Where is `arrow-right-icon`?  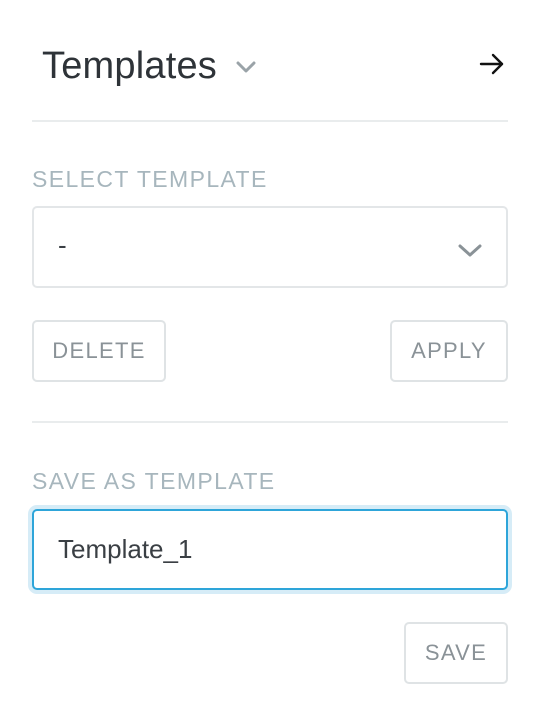
arrow-right-icon is located at coordinates (492, 66).